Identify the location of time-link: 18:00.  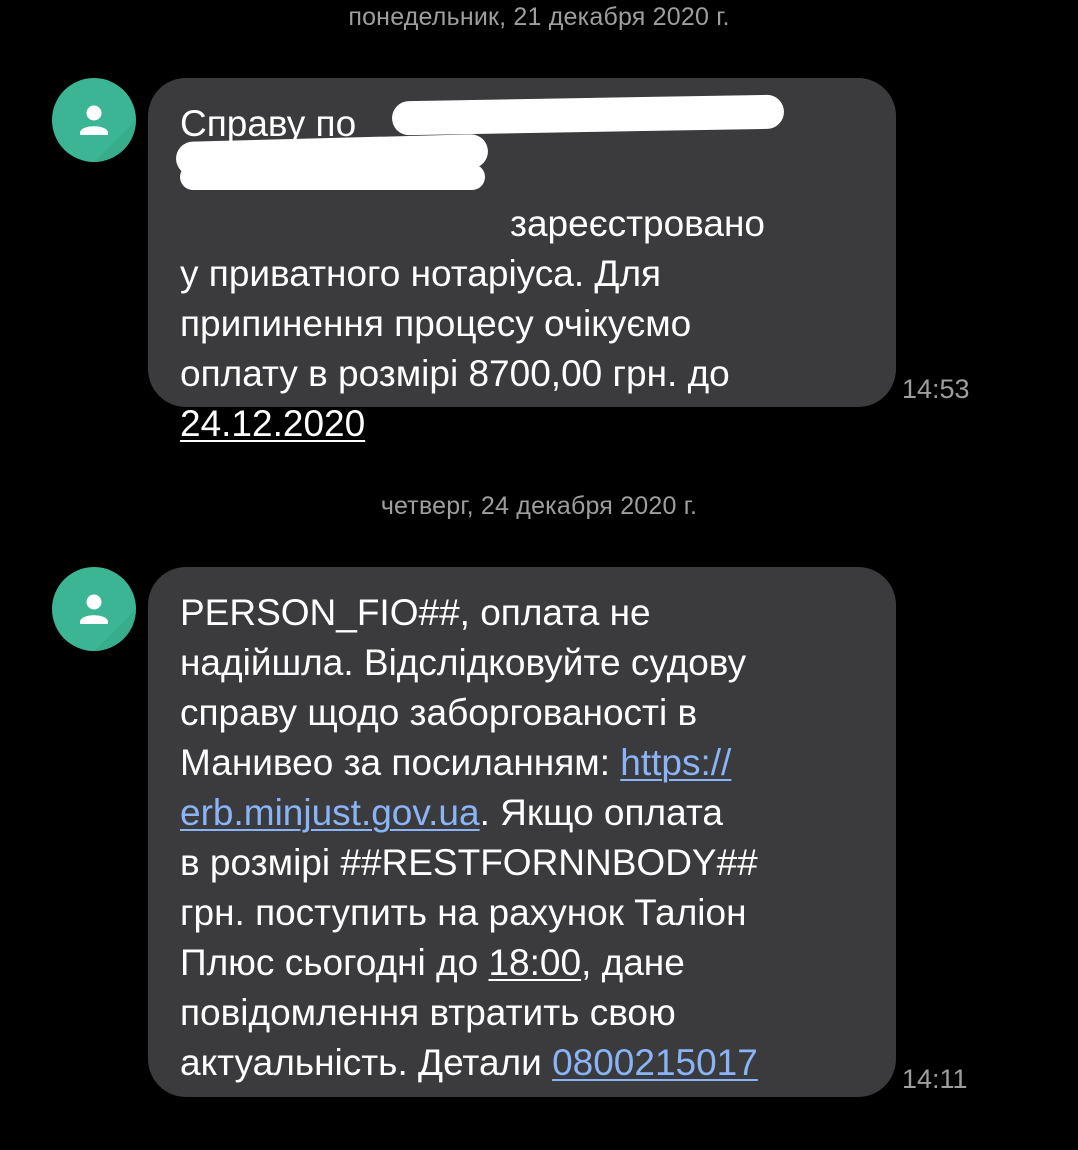
(534, 962).